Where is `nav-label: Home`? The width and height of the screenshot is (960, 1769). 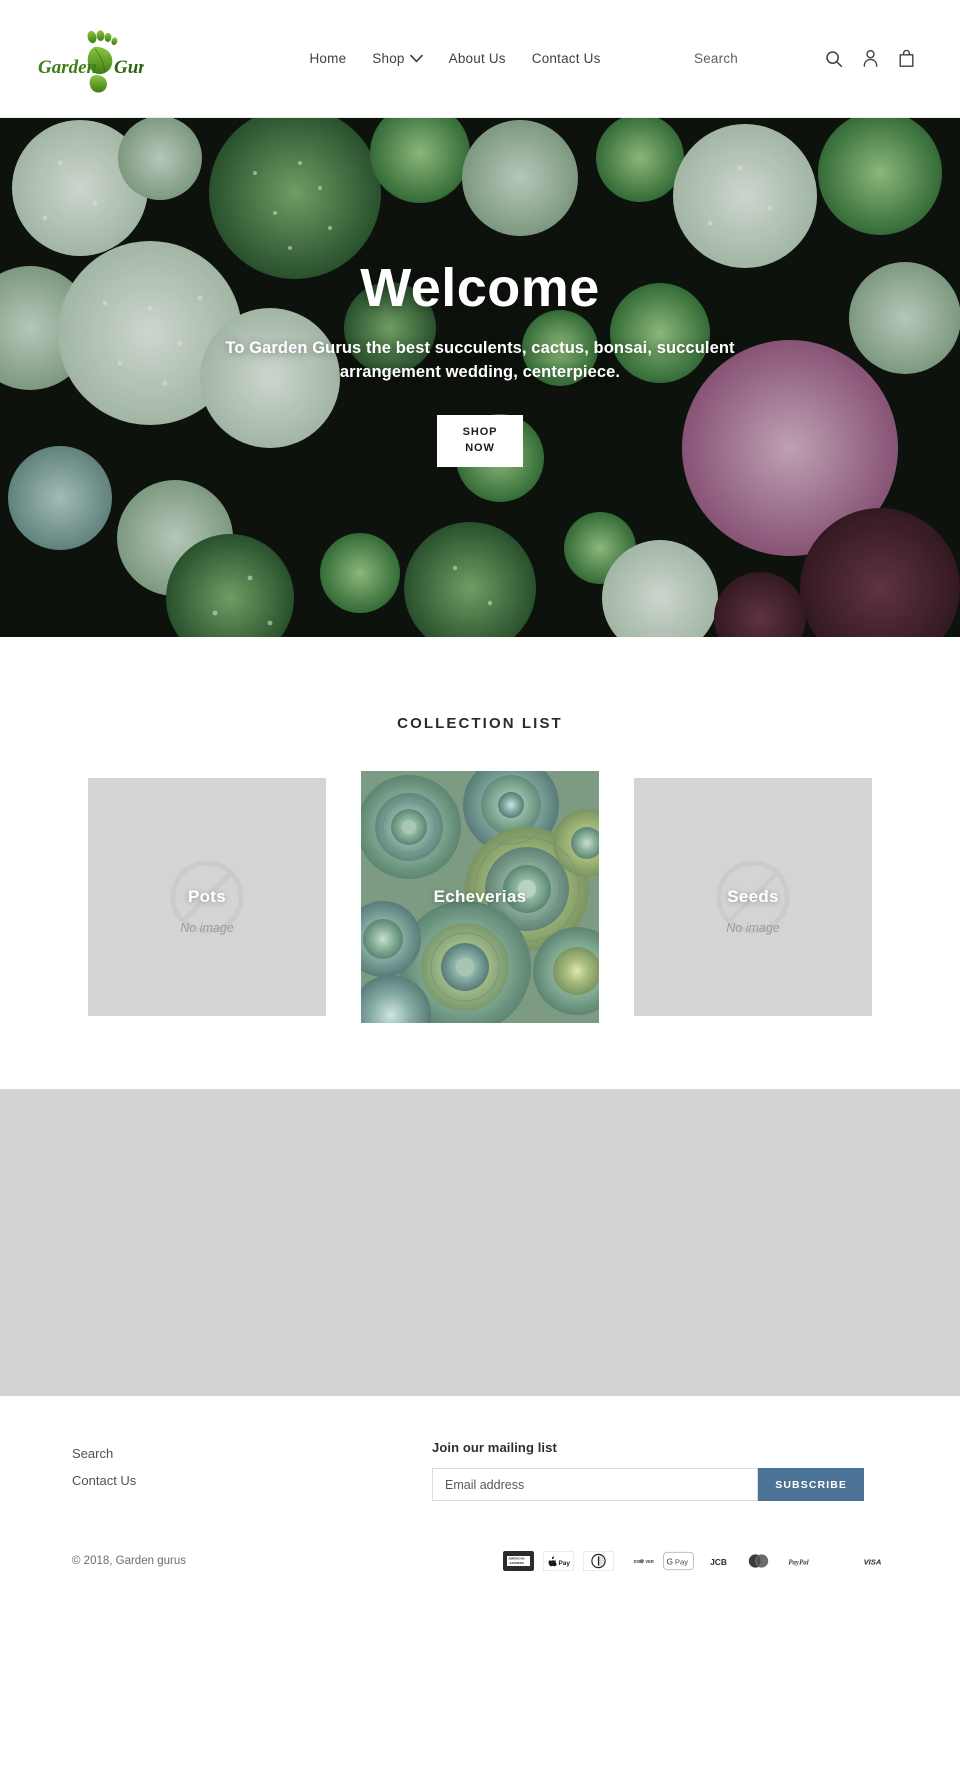 nav-label: Home is located at coordinates (328, 58).